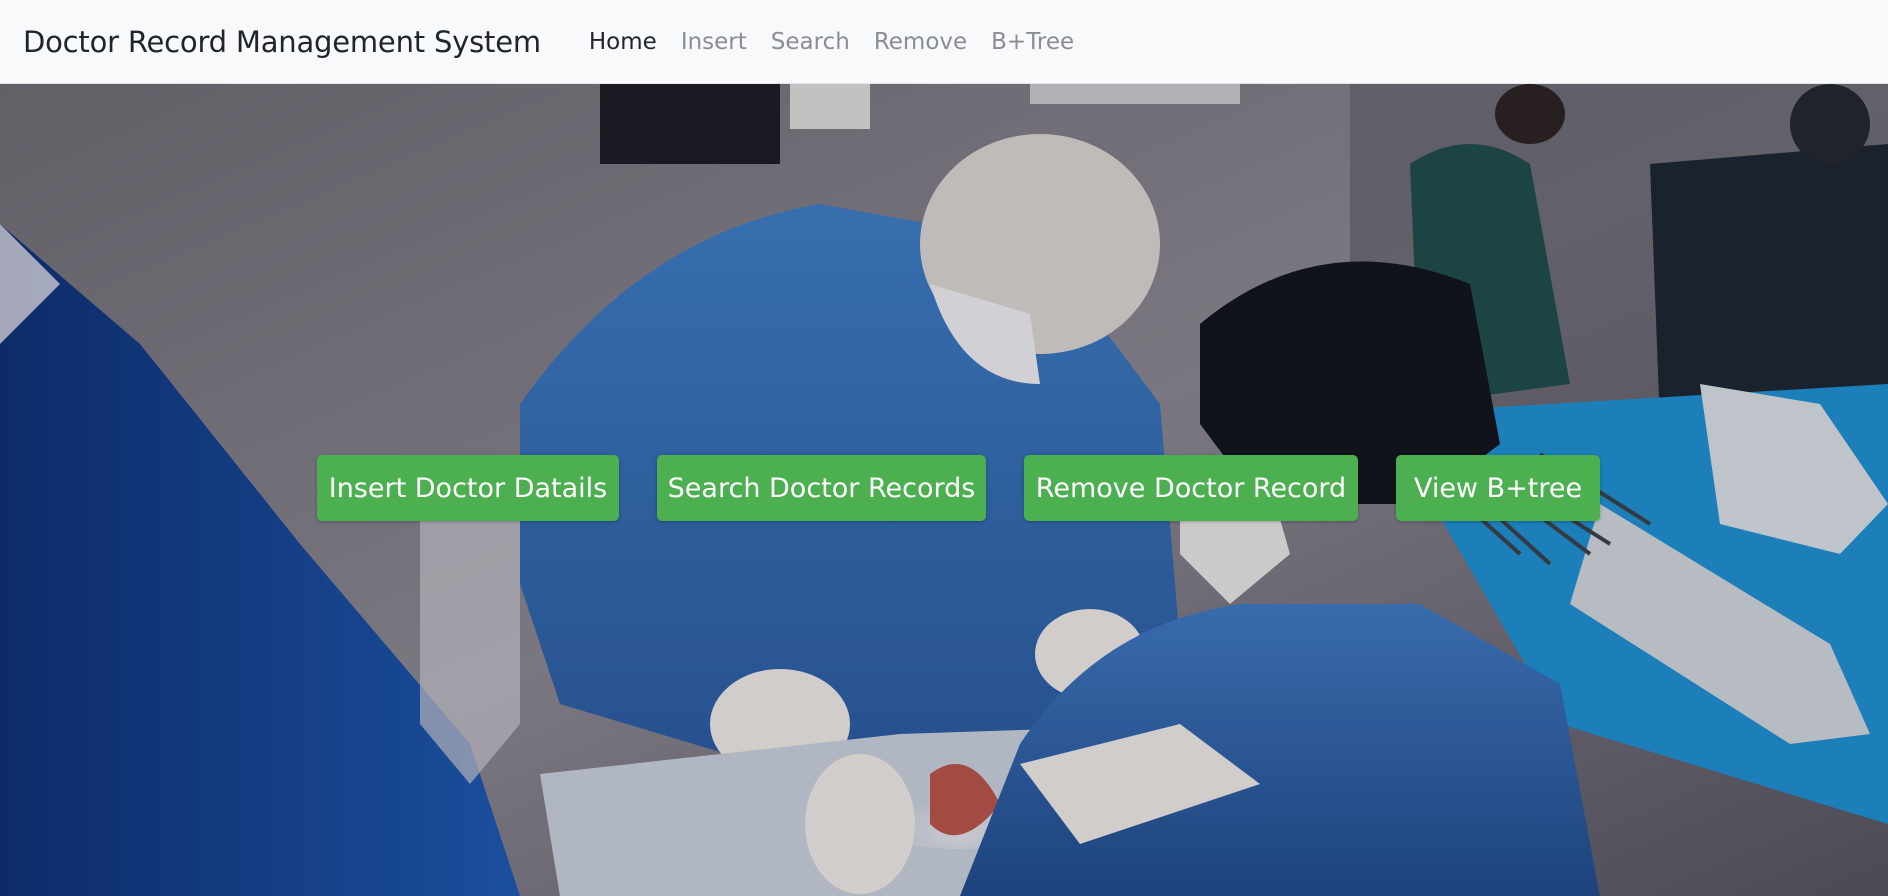 The height and width of the screenshot is (896, 1888). Describe the element at coordinates (468, 488) in the screenshot. I see `insert-doctor-details-button: Insert Doctor Datails` at that location.